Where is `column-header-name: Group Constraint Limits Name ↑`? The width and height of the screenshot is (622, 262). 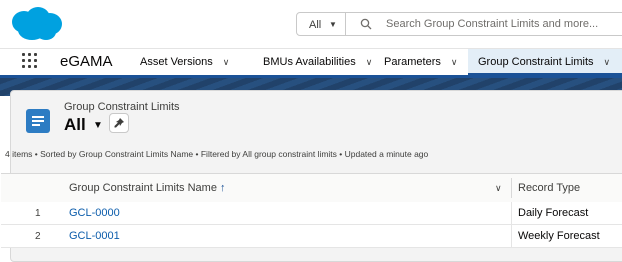 column-header-name: Group Constraint Limits Name ↑ is located at coordinates (147, 188).